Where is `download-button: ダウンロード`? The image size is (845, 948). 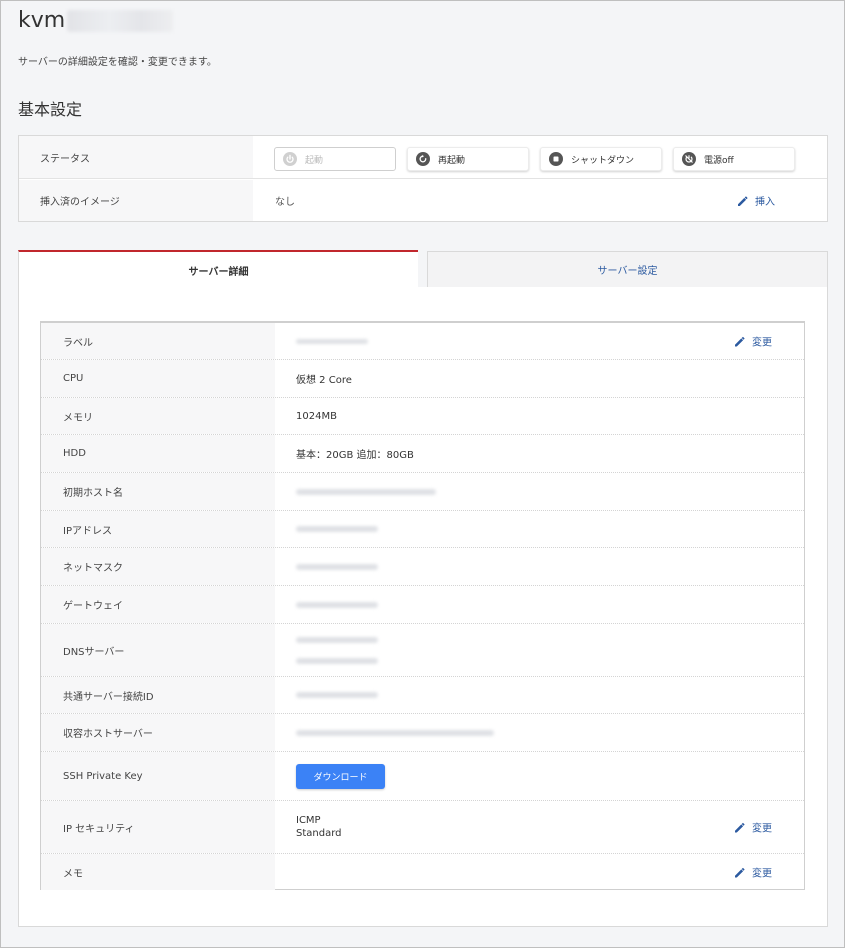
download-button: ダウンロード is located at coordinates (340, 776).